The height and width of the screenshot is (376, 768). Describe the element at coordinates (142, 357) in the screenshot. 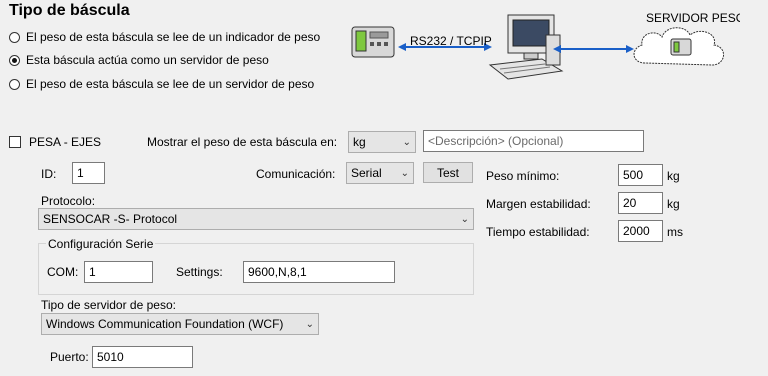

I see `port-input: 5010` at that location.